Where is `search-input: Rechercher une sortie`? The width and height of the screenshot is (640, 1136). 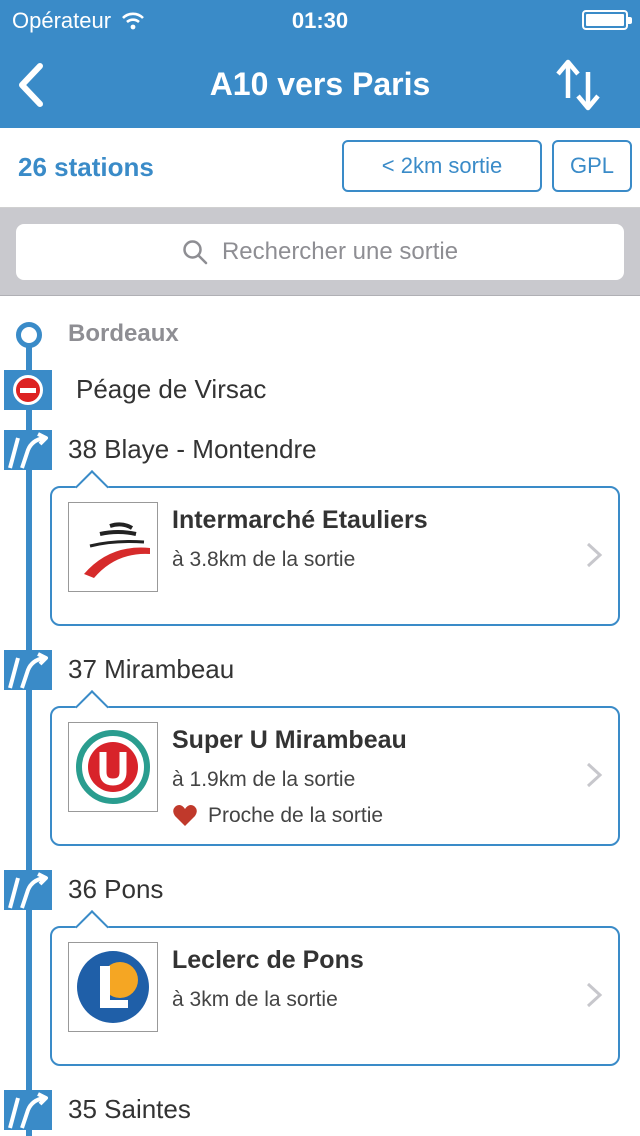 search-input: Rechercher une sortie is located at coordinates (320, 252).